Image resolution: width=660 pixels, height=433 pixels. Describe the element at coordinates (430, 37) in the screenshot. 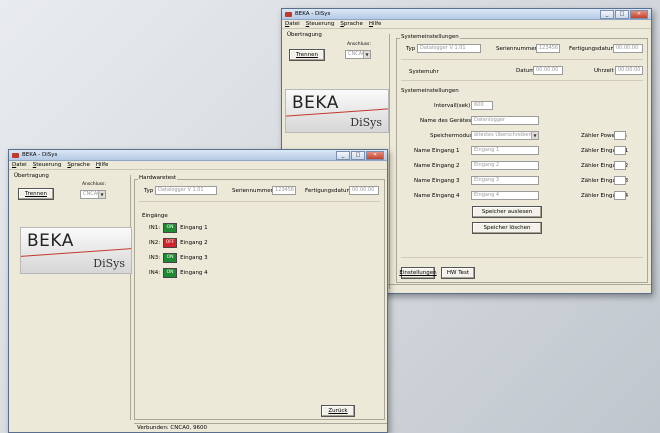

I see `system-settings-label: Systemeinstellungen` at that location.